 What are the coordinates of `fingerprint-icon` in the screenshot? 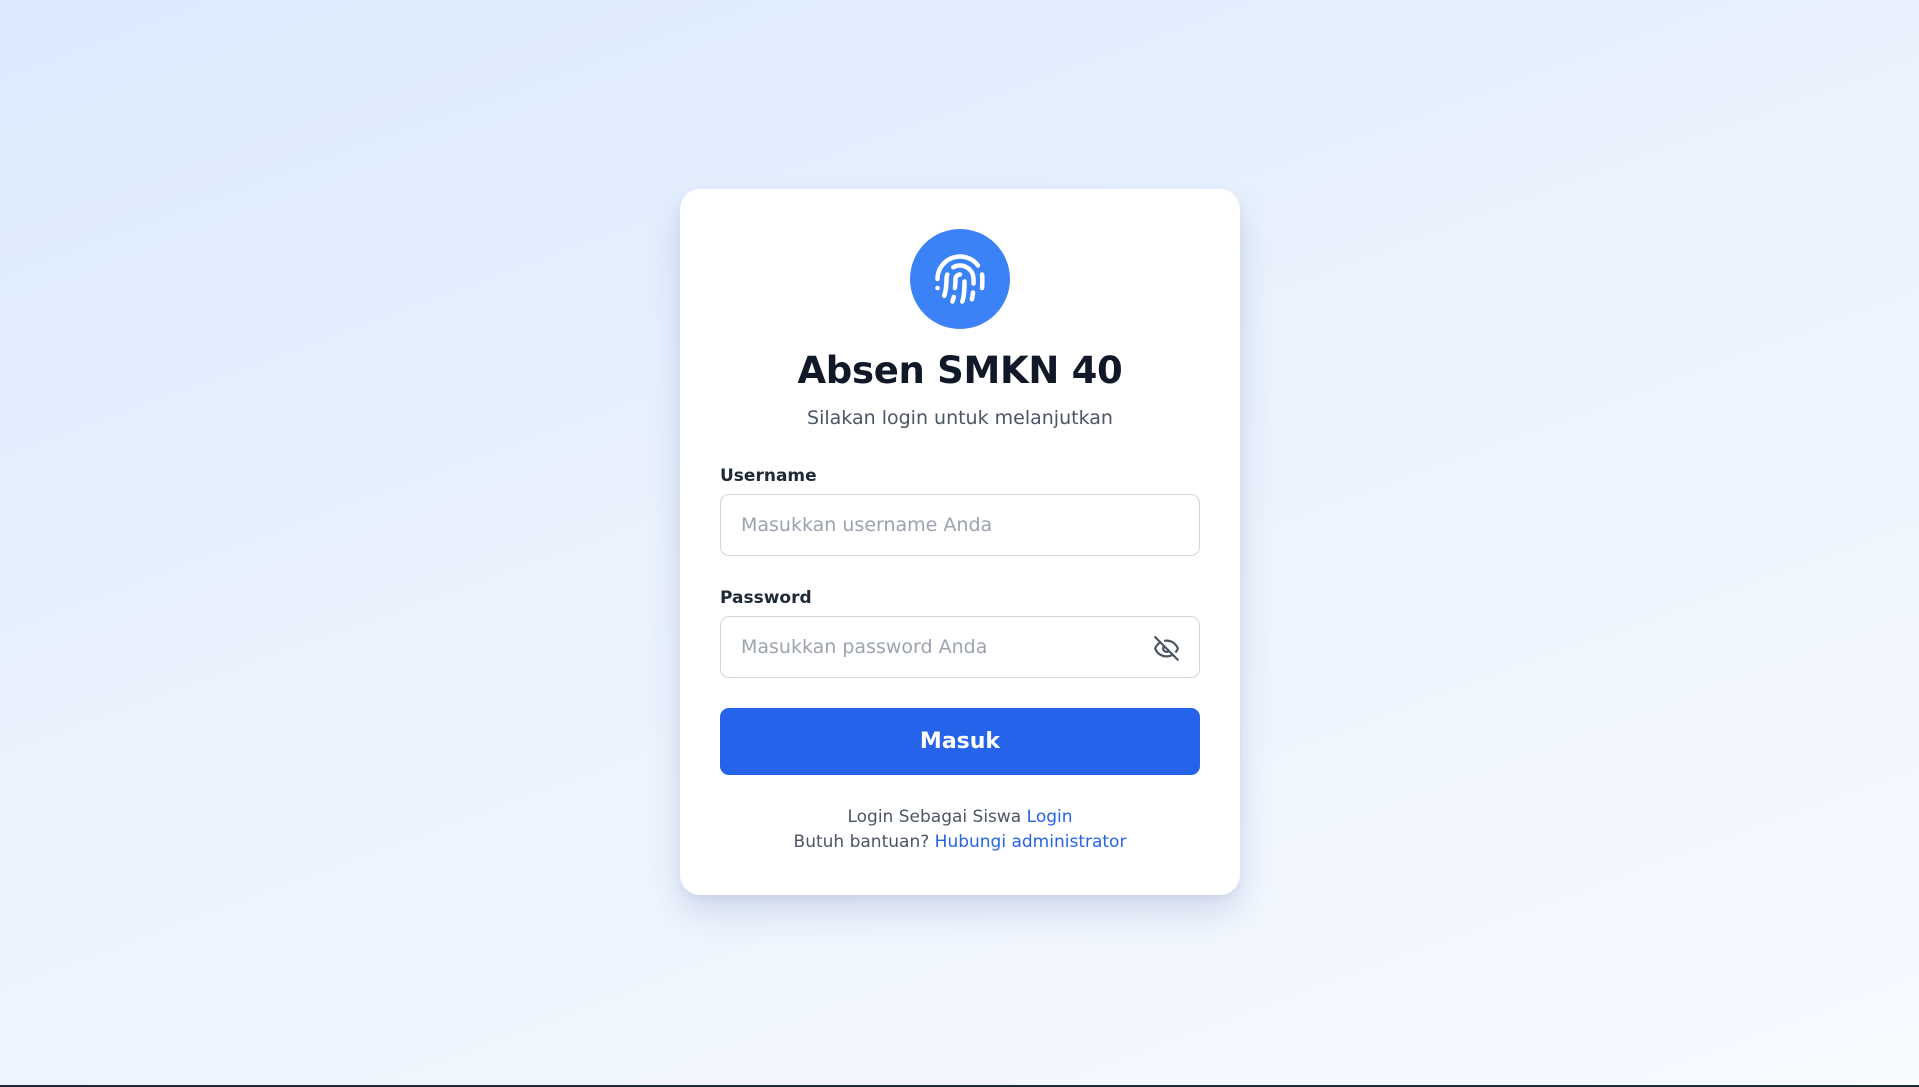 It's located at (960, 279).